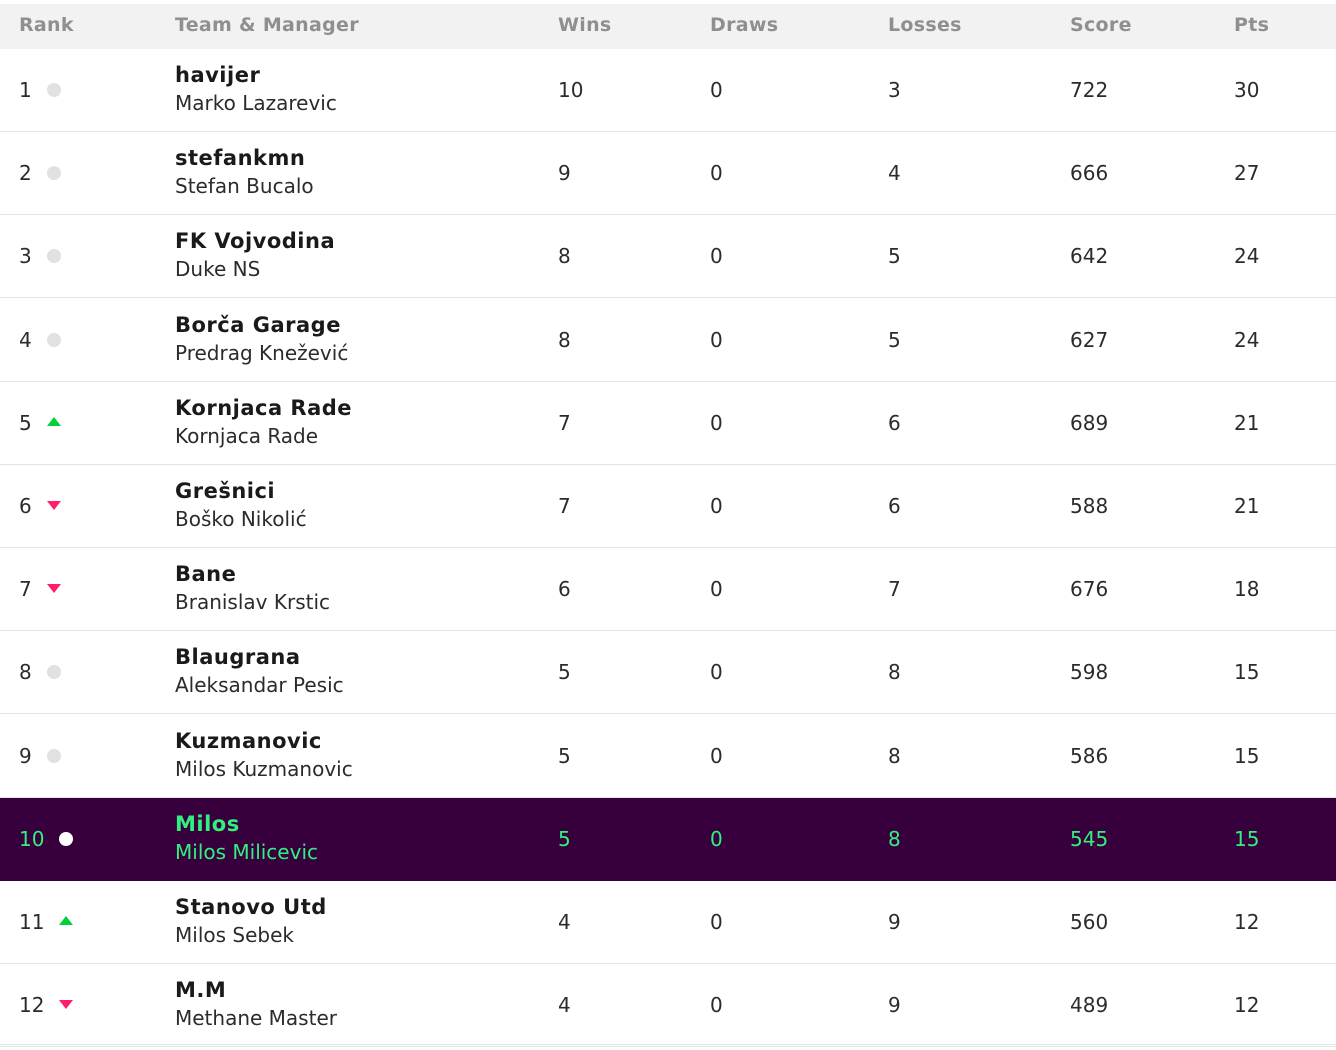 This screenshot has width=1336, height=1050. What do you see at coordinates (668, 672) in the screenshot?
I see `table-row: 8 Blaugrana Aleksandar Pesic 5 0 8 598 15` at bounding box center [668, 672].